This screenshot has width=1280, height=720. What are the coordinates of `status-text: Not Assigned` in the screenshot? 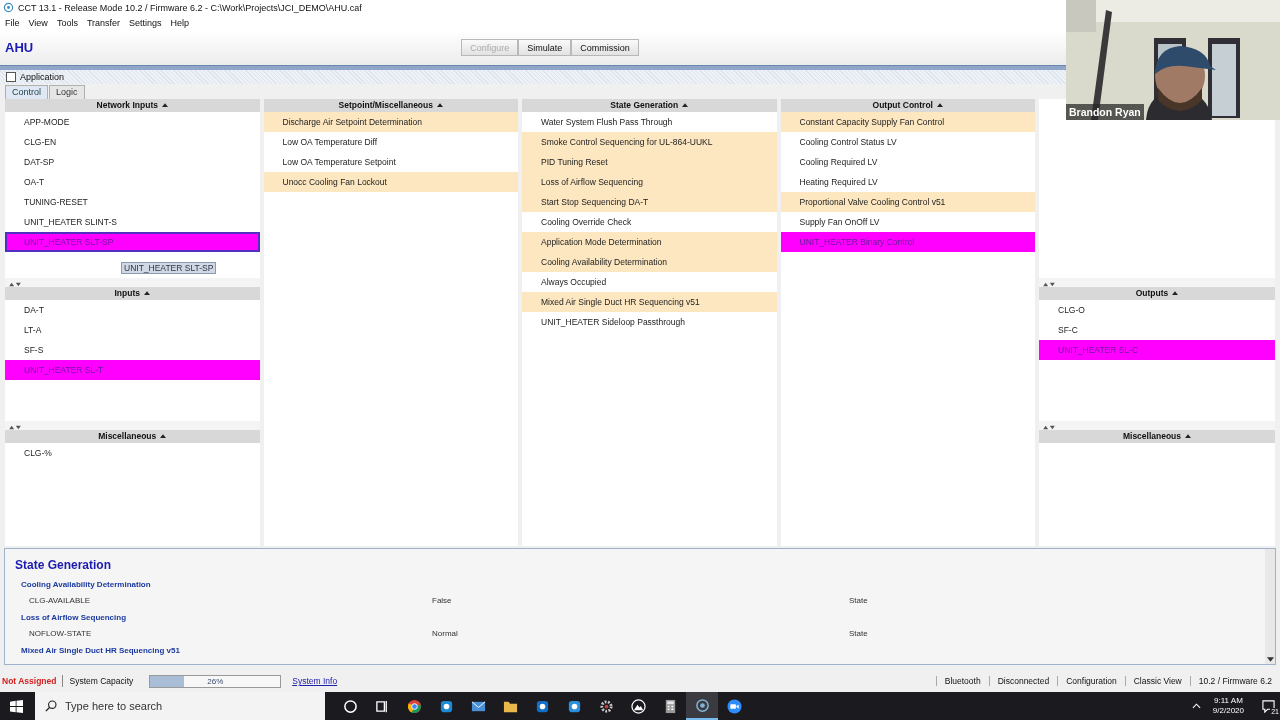 It's located at (29, 681).